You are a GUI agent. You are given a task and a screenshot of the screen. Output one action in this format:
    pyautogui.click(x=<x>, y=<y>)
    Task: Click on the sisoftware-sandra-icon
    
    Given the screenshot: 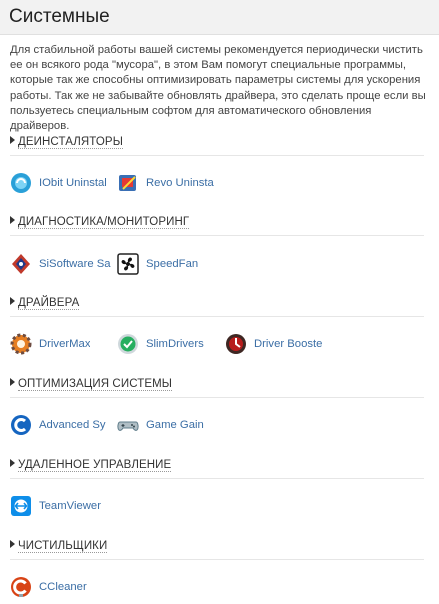 What is the action you would take?
    pyautogui.click(x=21, y=264)
    